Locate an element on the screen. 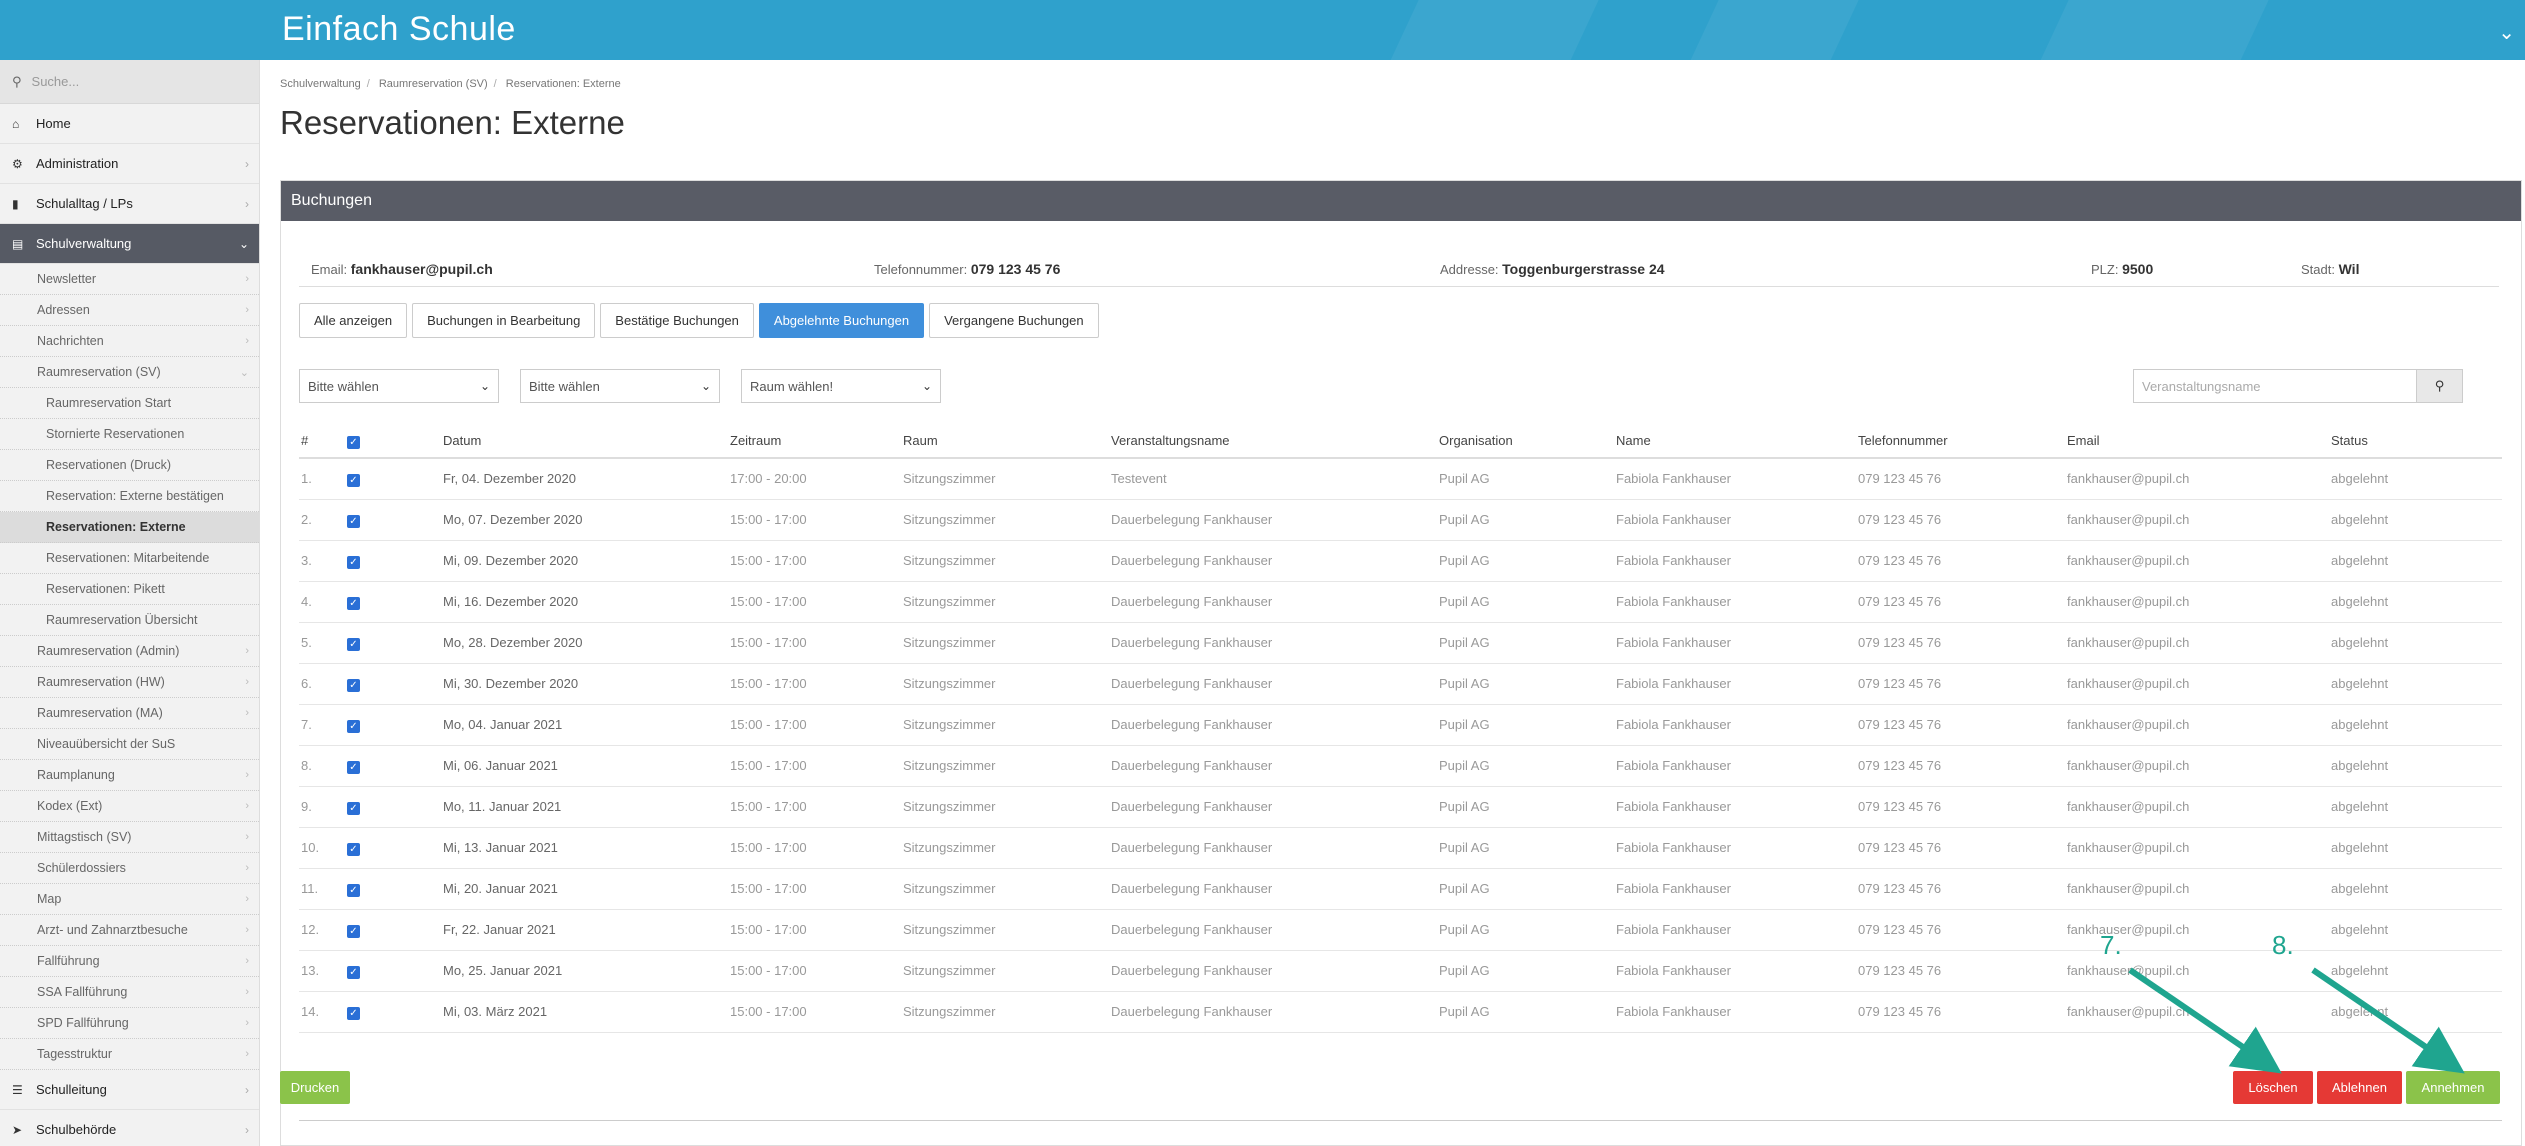 This screenshot has width=2525, height=1146. sidebar-item-home: ⌂ Home is located at coordinates (129, 124).